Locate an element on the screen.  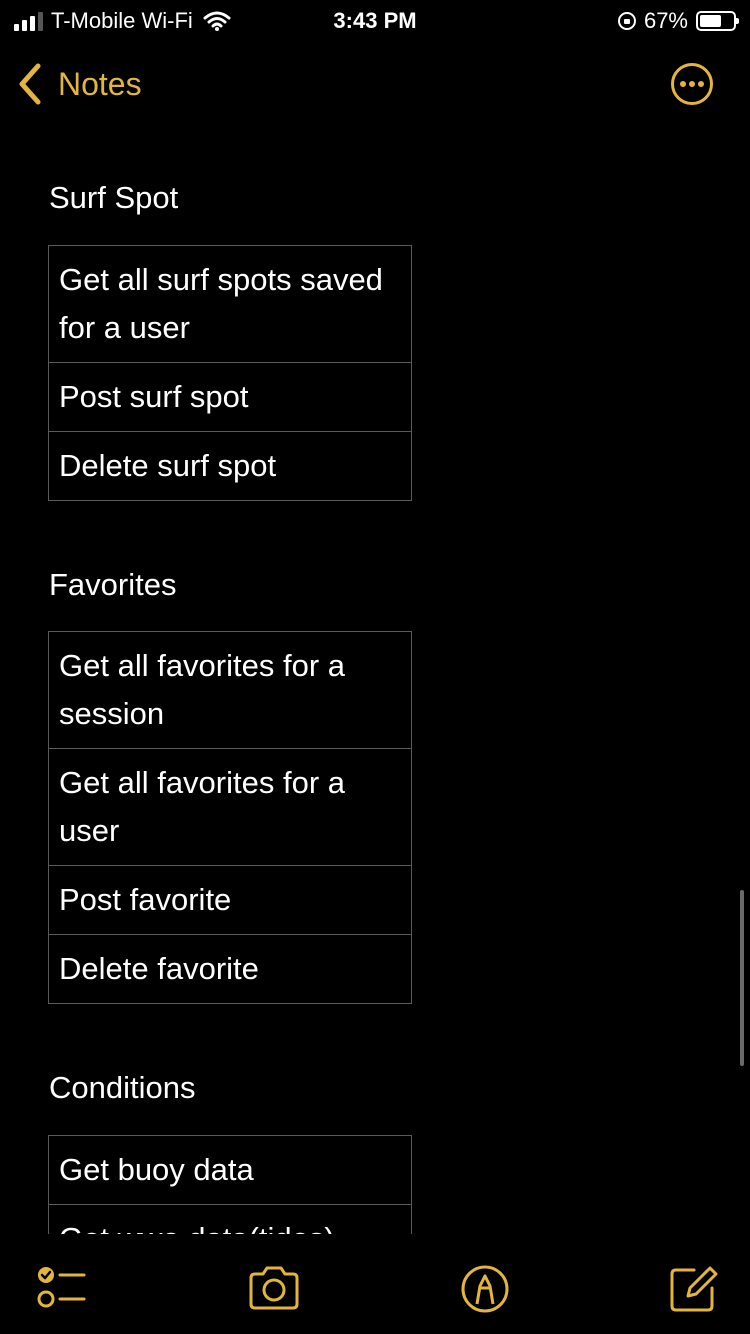
chevron-left-icon is located at coordinates (30, 84).